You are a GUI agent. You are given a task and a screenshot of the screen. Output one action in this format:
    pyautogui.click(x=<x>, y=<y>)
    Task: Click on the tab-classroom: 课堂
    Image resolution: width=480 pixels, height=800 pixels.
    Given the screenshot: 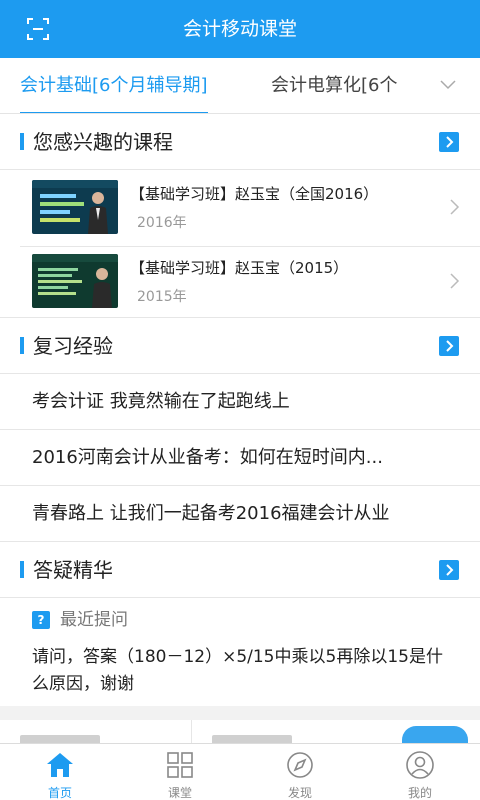 What is the action you would take?
    pyautogui.click(x=180, y=772)
    